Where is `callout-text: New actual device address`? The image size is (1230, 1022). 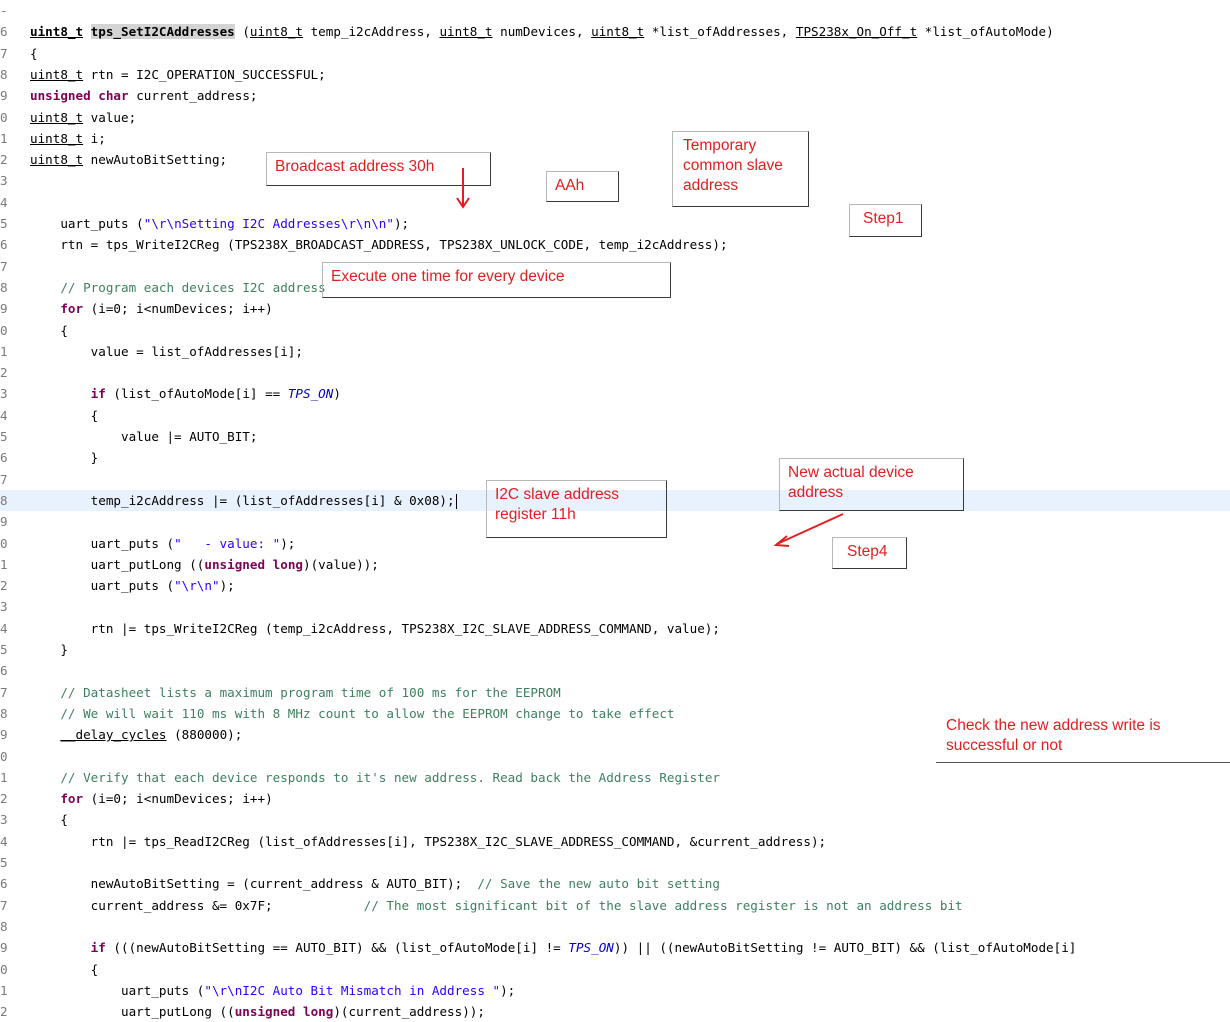 callout-text: New actual device address is located at coordinates (851, 482).